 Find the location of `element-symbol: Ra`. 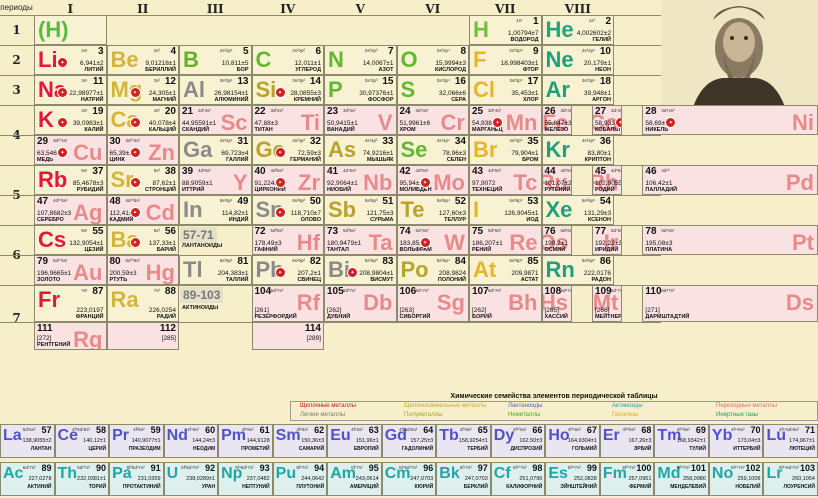

element-symbol: Ra is located at coordinates (124, 299).